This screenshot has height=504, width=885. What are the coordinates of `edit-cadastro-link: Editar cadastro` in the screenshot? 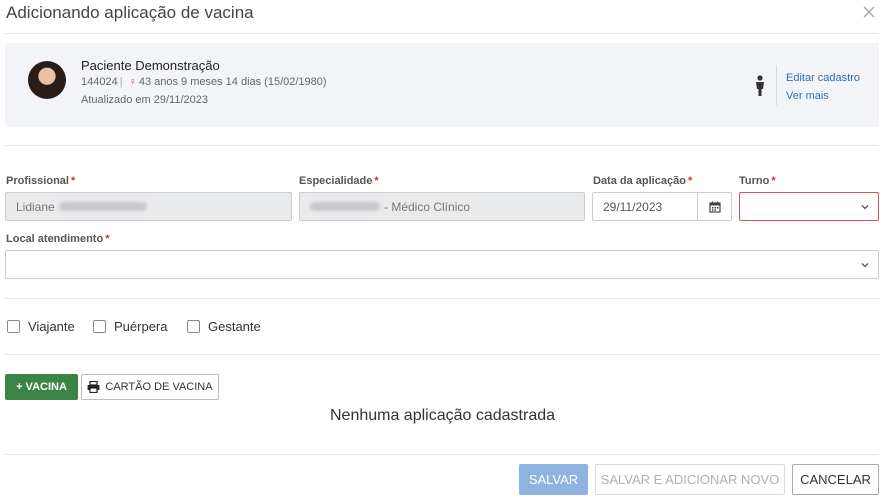 It's located at (823, 78).